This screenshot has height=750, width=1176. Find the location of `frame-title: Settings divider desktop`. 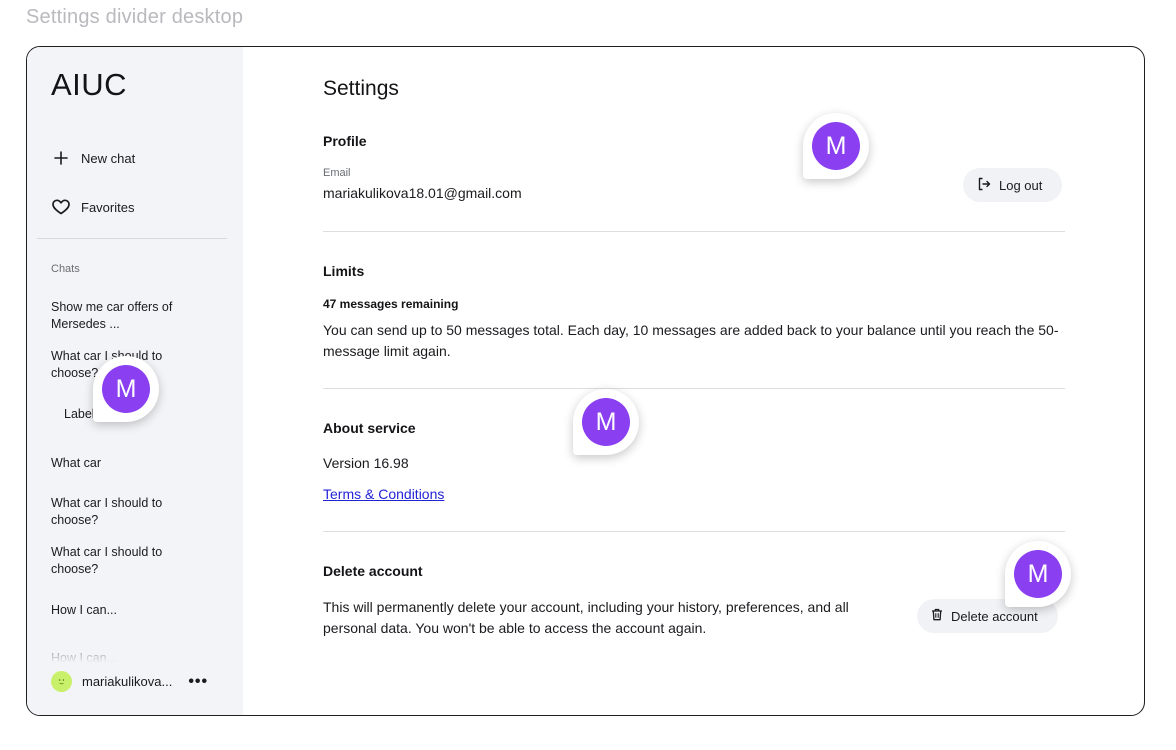

frame-title: Settings divider desktop is located at coordinates (135, 17).